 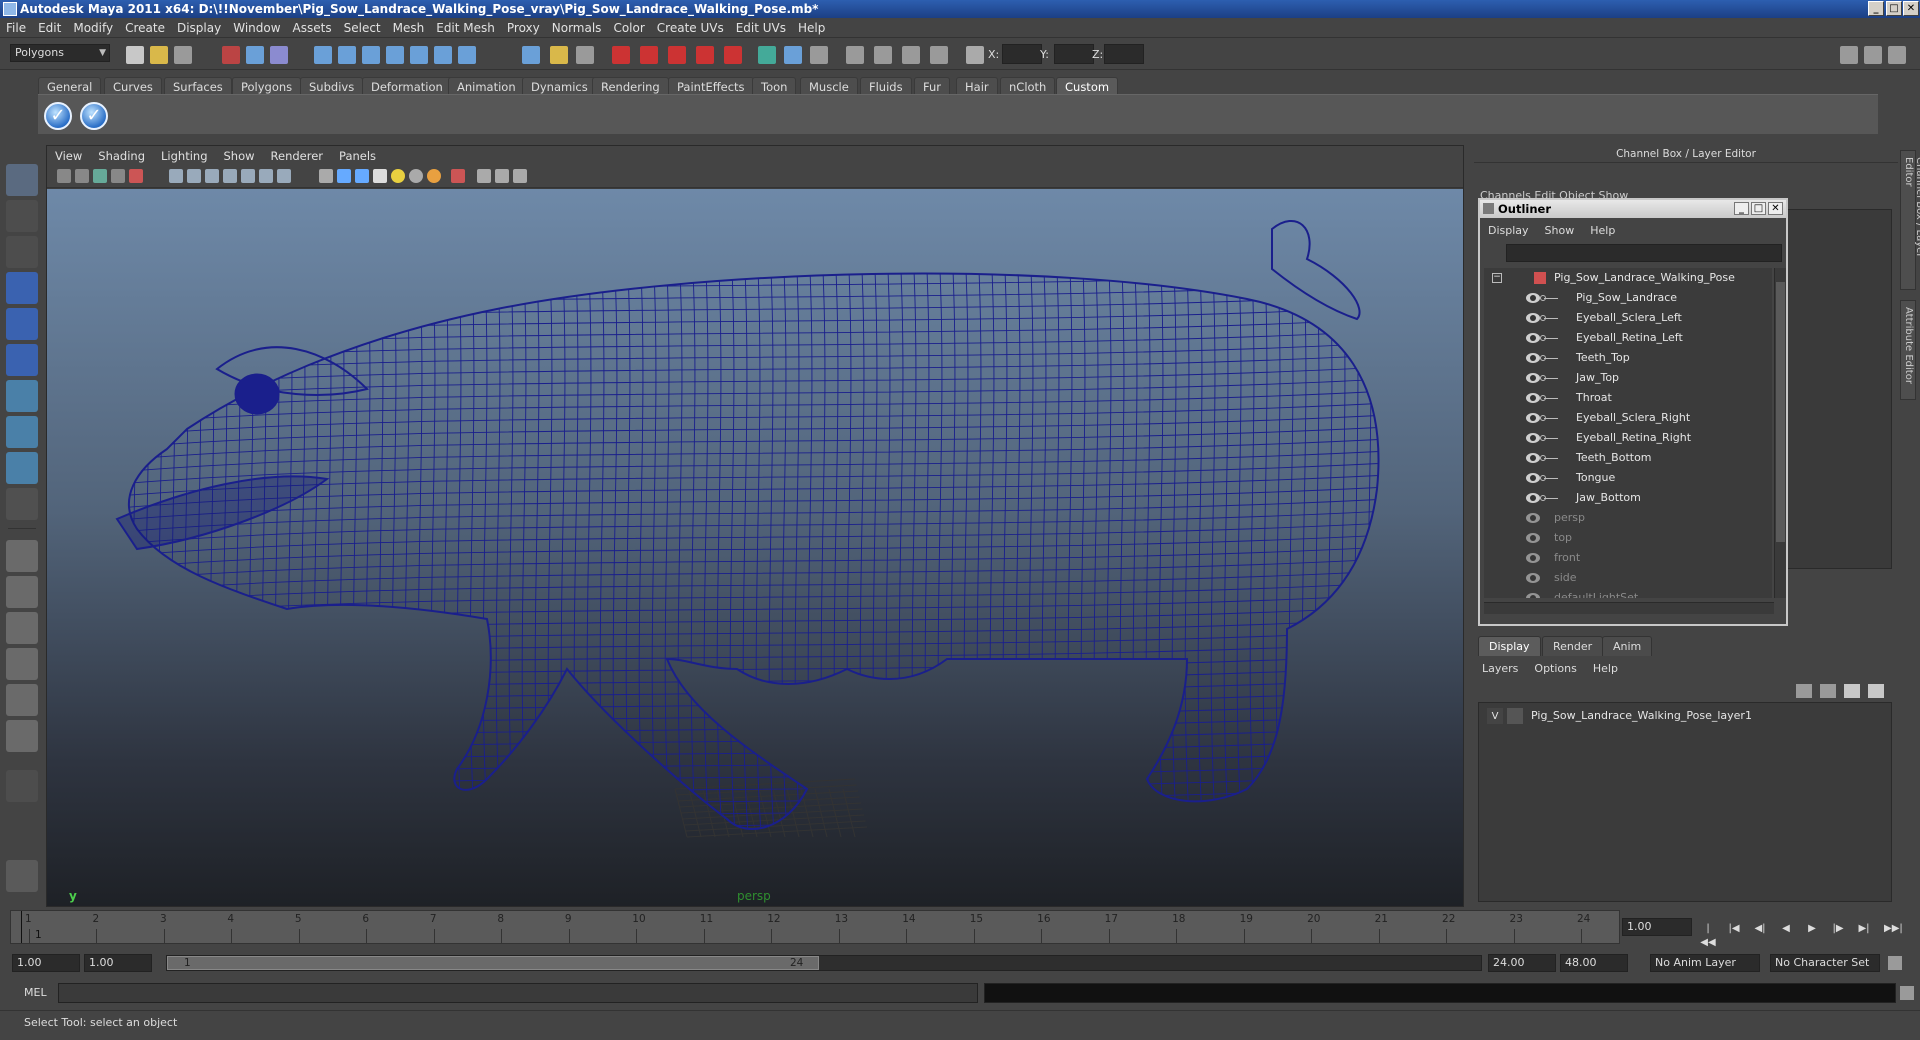 What do you see at coordinates (22, 432) in the screenshot?
I see `soft-modification-icon` at bounding box center [22, 432].